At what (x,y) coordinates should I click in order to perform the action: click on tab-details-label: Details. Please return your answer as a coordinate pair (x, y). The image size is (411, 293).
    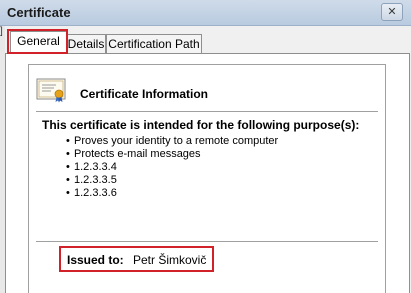
    Looking at the image, I should click on (86, 44).